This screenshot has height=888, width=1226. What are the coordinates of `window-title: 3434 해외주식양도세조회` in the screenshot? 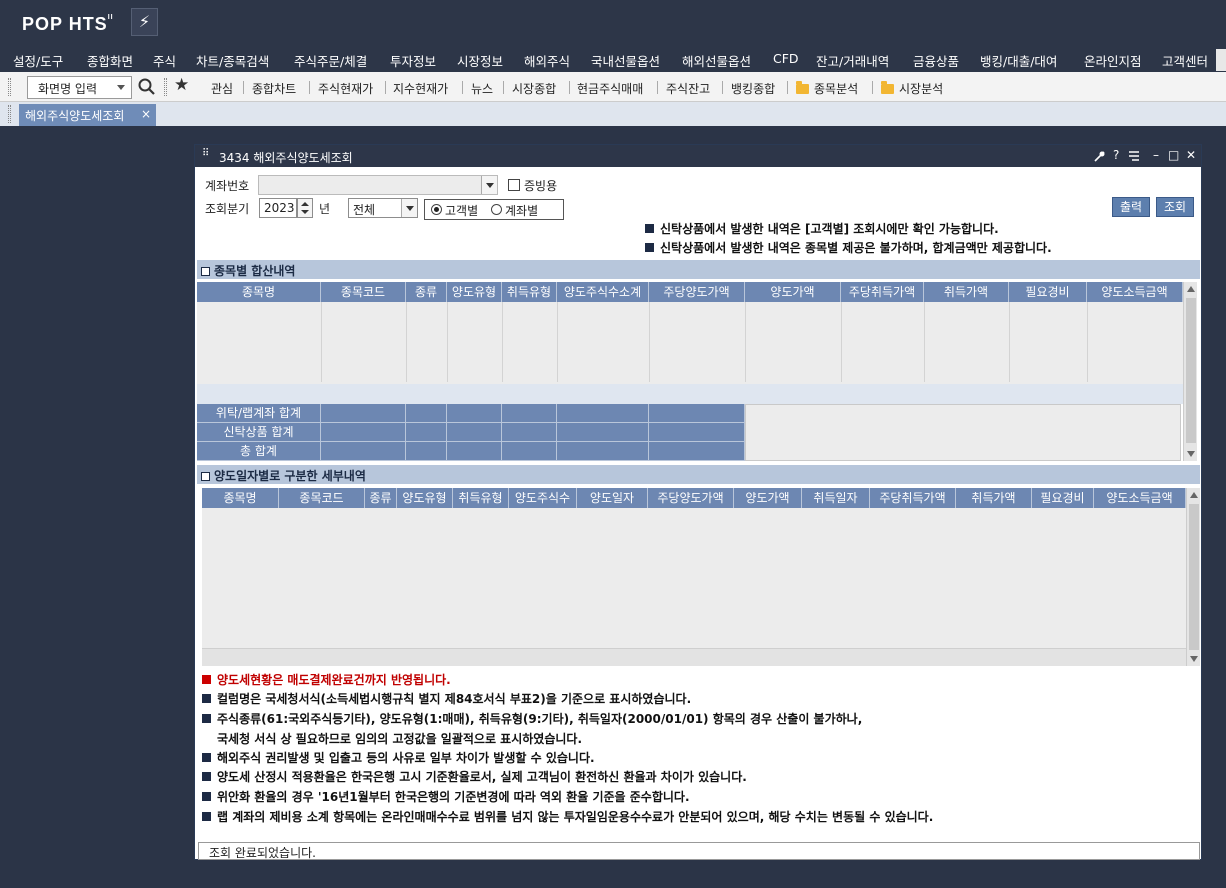 It's located at (286, 158).